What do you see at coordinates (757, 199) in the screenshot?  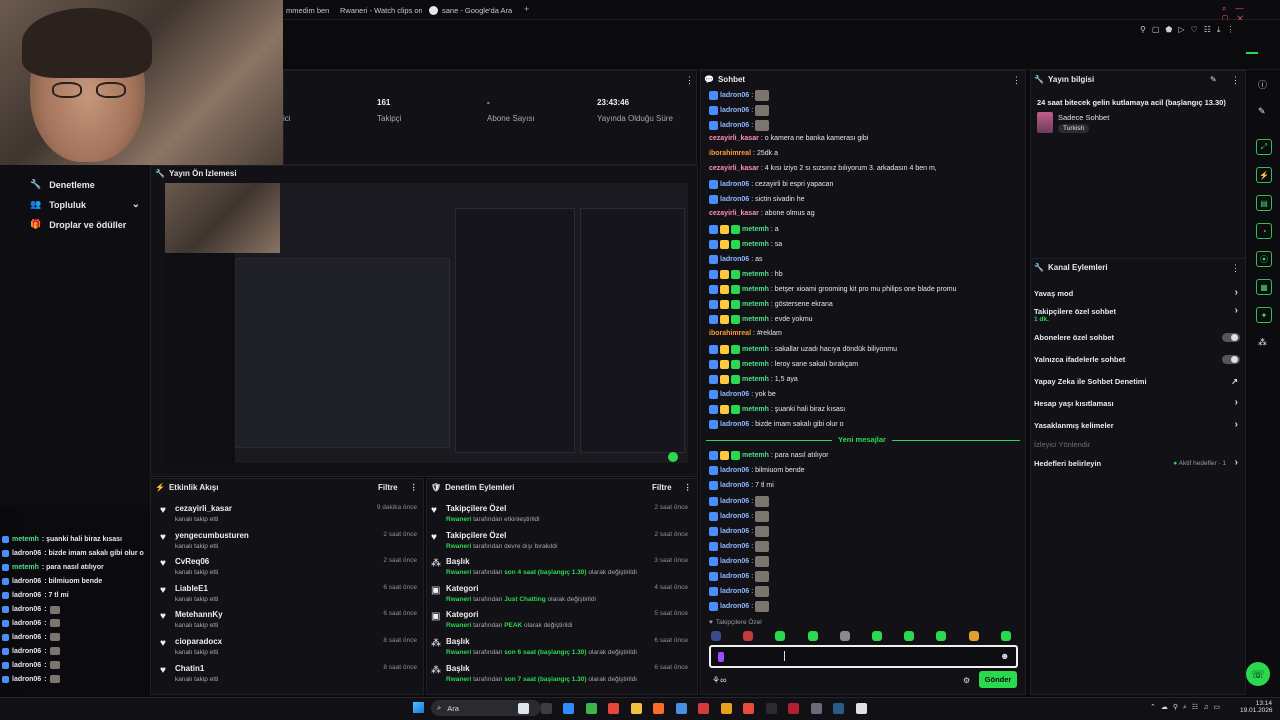 I see `chat-message: ladron06: sictin sivadin he` at bounding box center [757, 199].